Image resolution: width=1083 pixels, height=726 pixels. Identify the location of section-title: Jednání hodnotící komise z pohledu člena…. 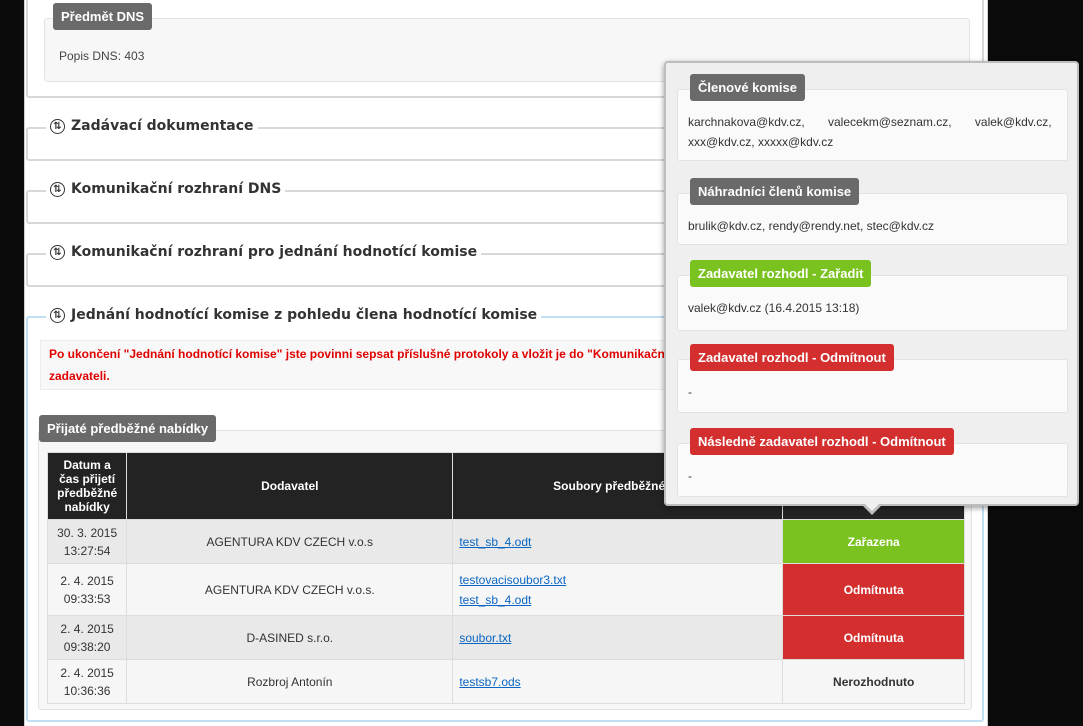
(304, 315).